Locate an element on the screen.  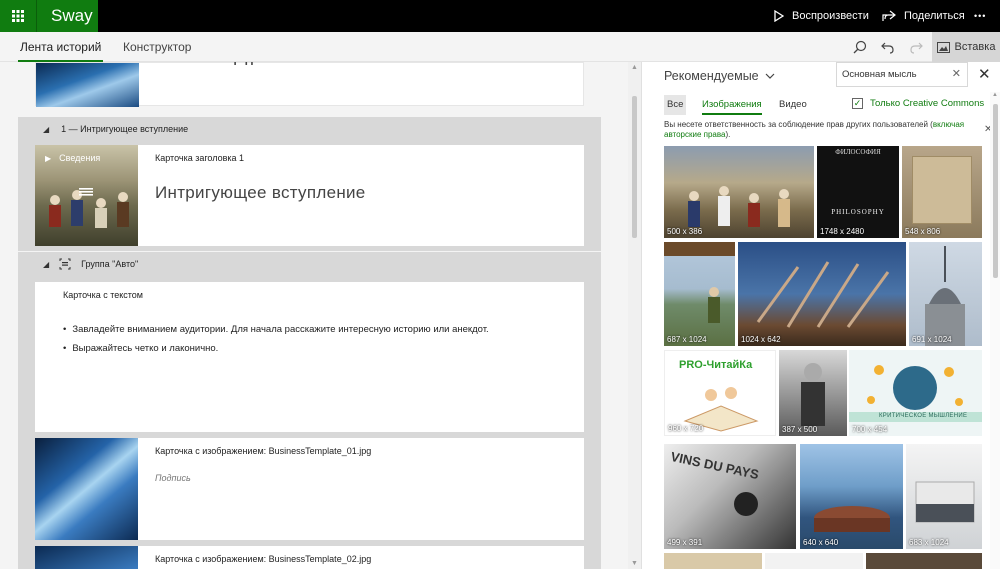
image-result: ФИЛОСОФИЯ PHILOSOPHY 1748 x 2480 is located at coordinates (858, 192).